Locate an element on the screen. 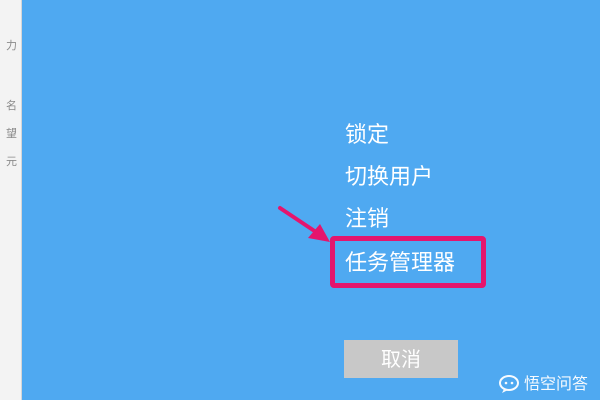 The width and height of the screenshot is (600, 400). cancel-button: 取消 is located at coordinates (401, 359).